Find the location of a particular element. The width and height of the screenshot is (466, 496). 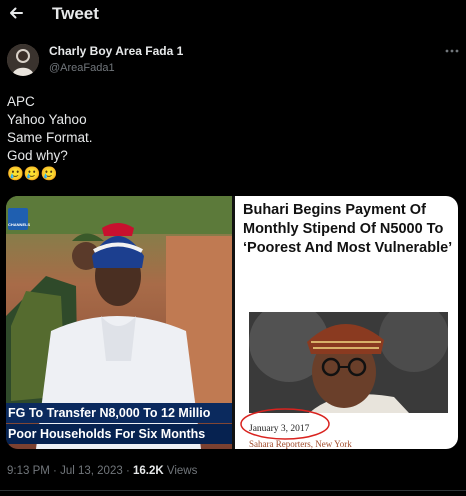

top-bar: Tweet is located at coordinates (233, 15).